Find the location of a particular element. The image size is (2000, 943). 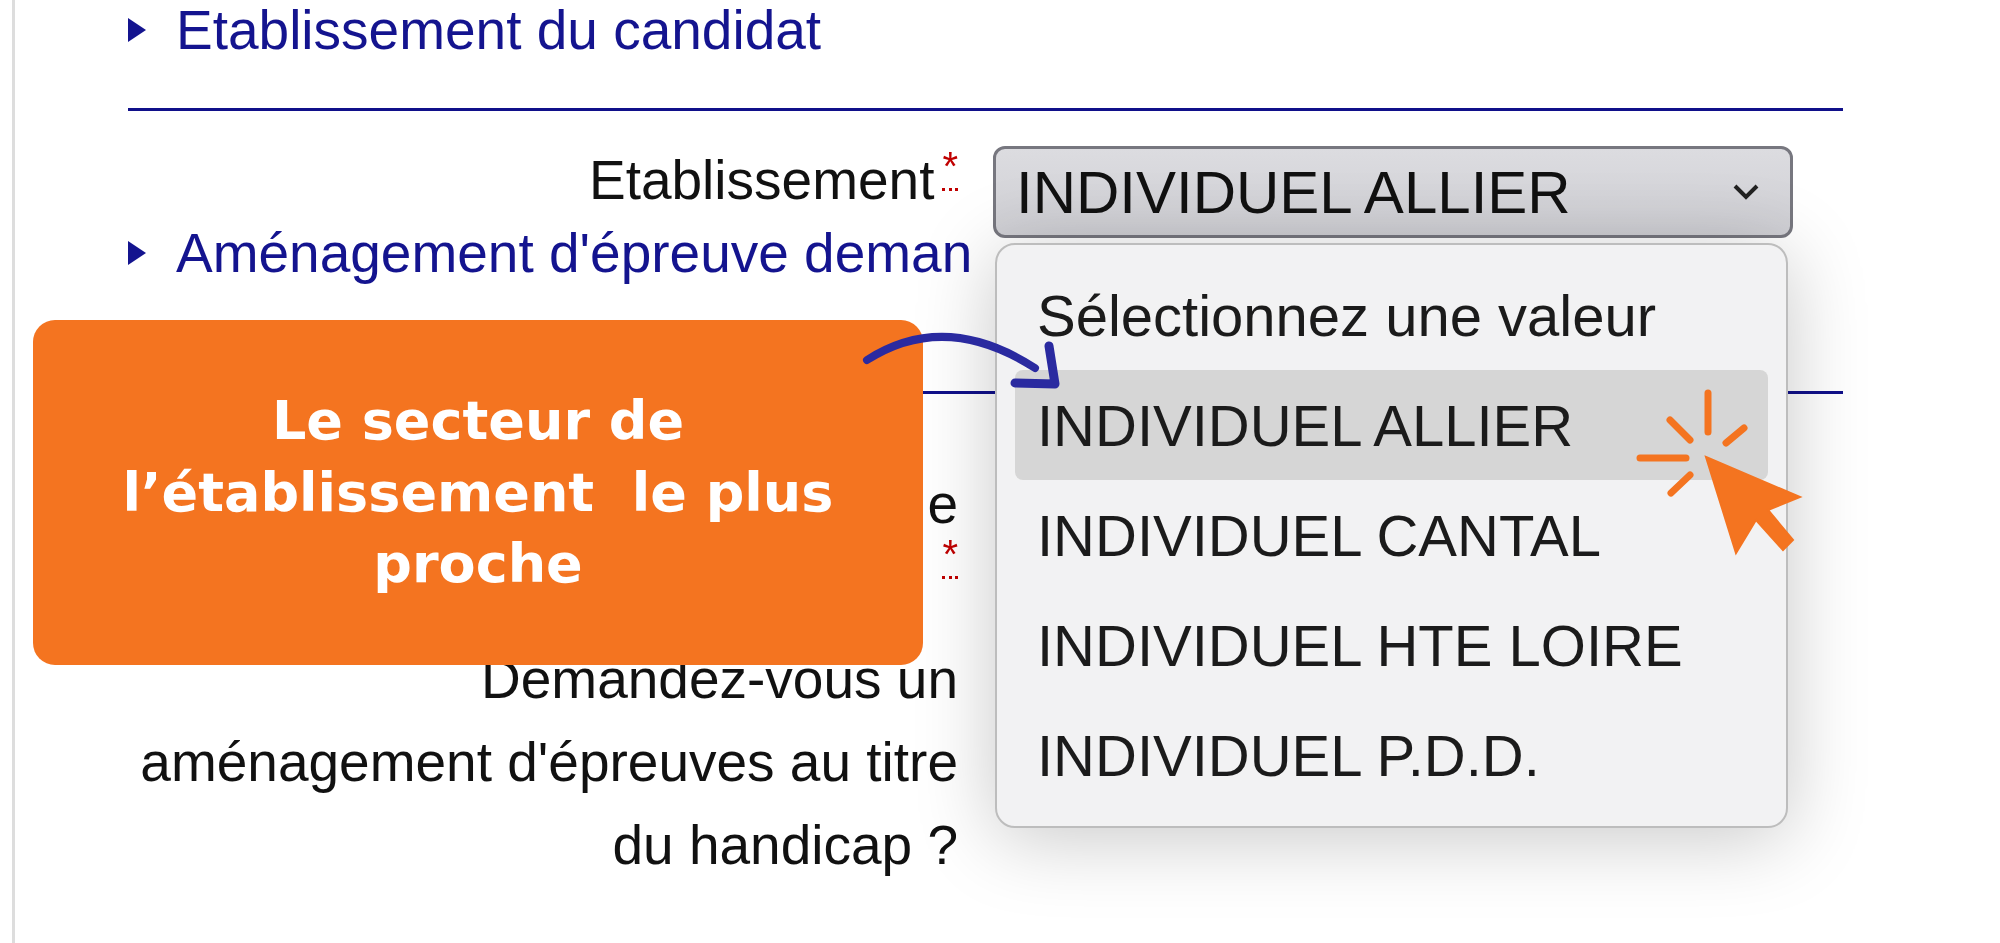

cursor-click-icon is located at coordinates (1719, 472).